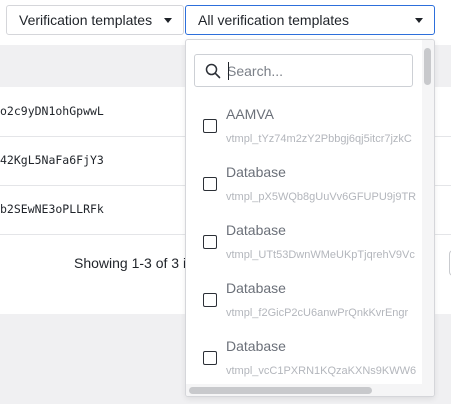 This screenshot has height=404, width=451. What do you see at coordinates (273, 20) in the screenshot?
I see `template-select-label: All verification templates` at bounding box center [273, 20].